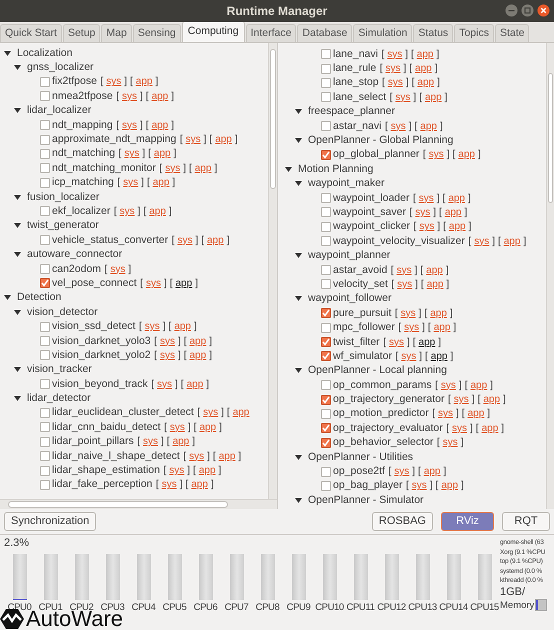  What do you see at coordinates (543, 10) in the screenshot?
I see `close-icon` at bounding box center [543, 10].